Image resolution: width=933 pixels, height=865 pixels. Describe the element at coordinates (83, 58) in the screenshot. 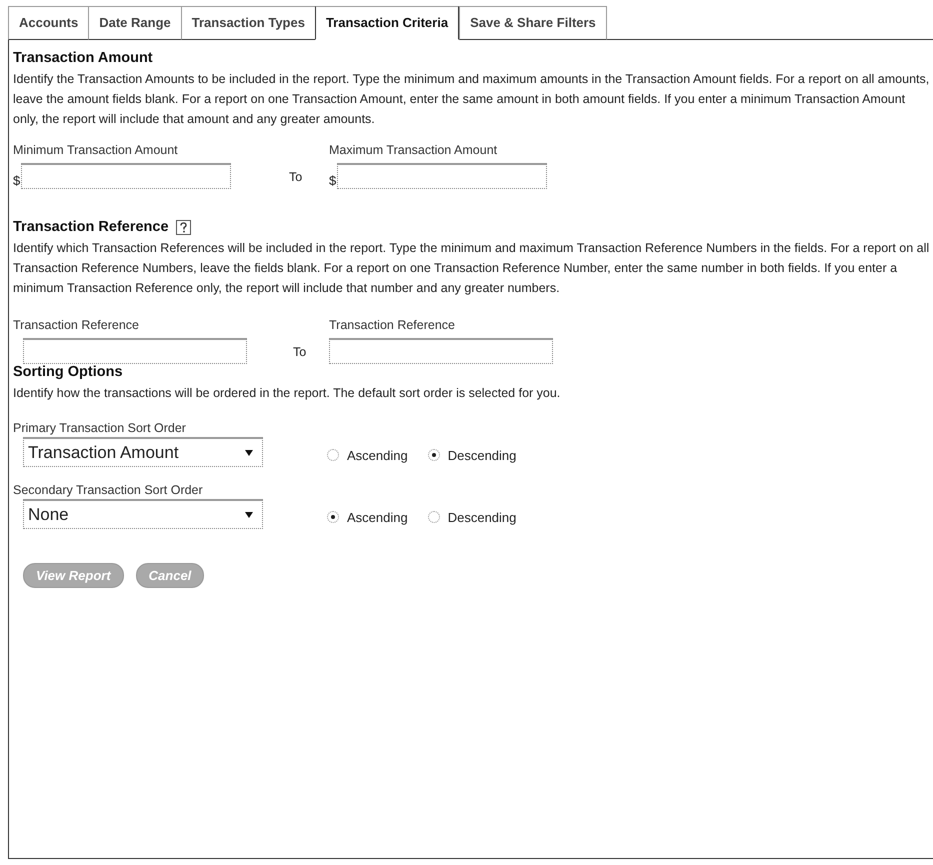

I see `section-title: Transaction Amount` at that location.